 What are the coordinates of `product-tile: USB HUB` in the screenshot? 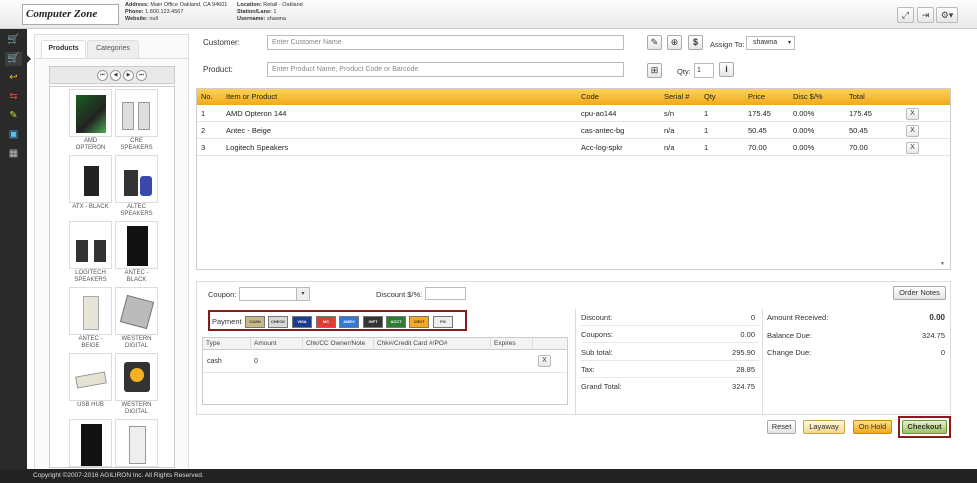 It's located at (90, 381).